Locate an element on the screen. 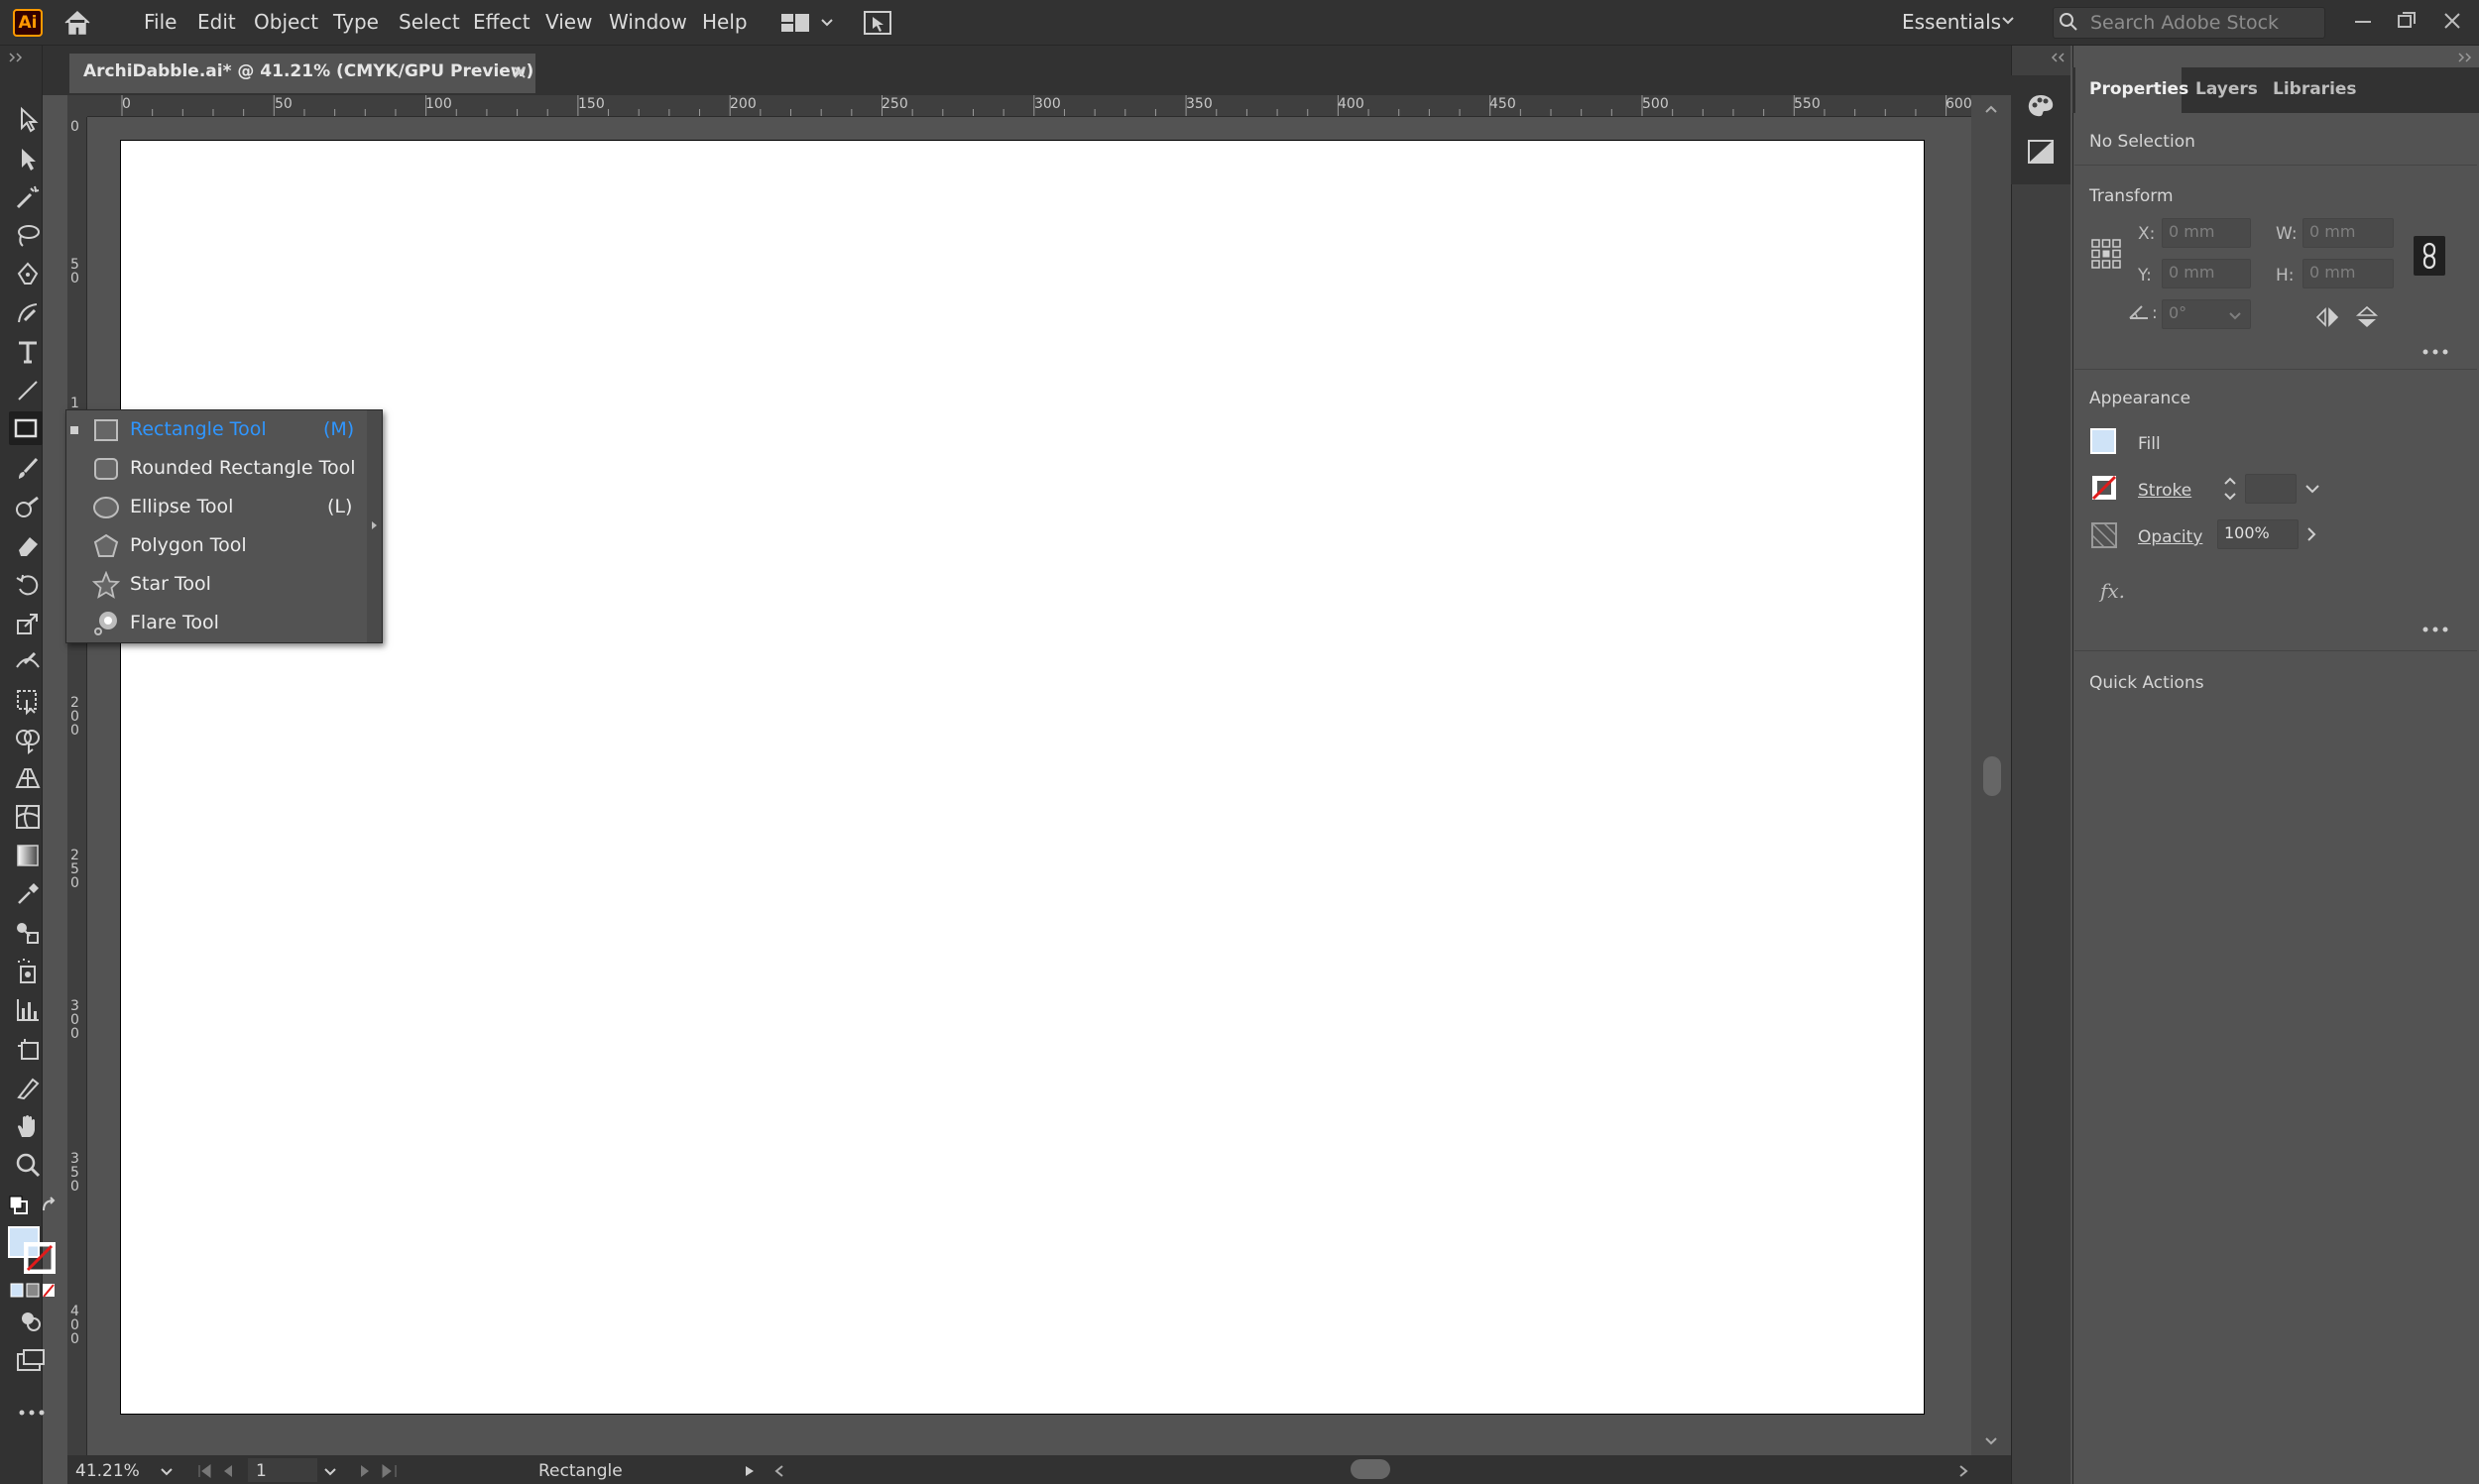  height-field: 0 mm is located at coordinates (2348, 273).